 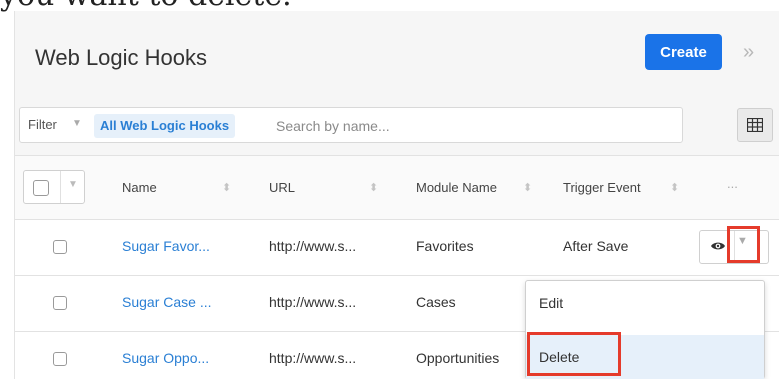 What do you see at coordinates (602, 187) in the screenshot?
I see `column-header-trigger: Trigger Event` at bounding box center [602, 187].